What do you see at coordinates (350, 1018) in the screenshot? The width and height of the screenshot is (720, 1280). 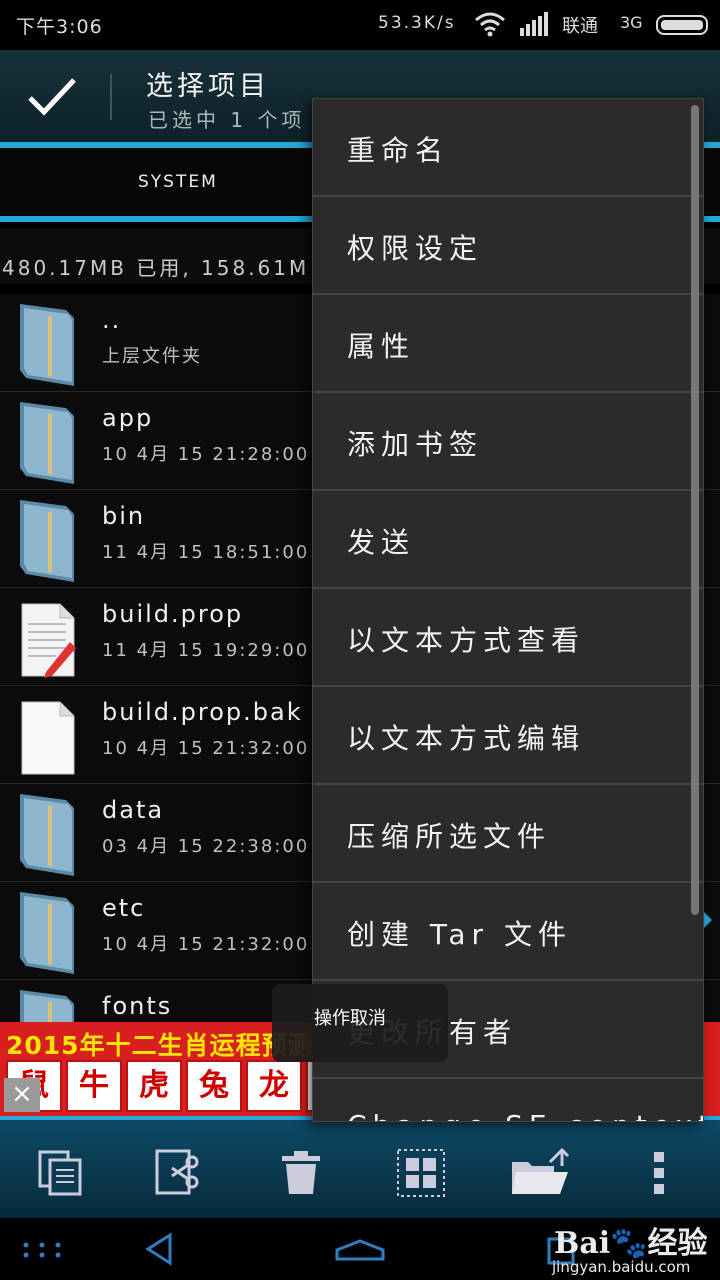 I see `toast-text: 操作取消` at bounding box center [350, 1018].